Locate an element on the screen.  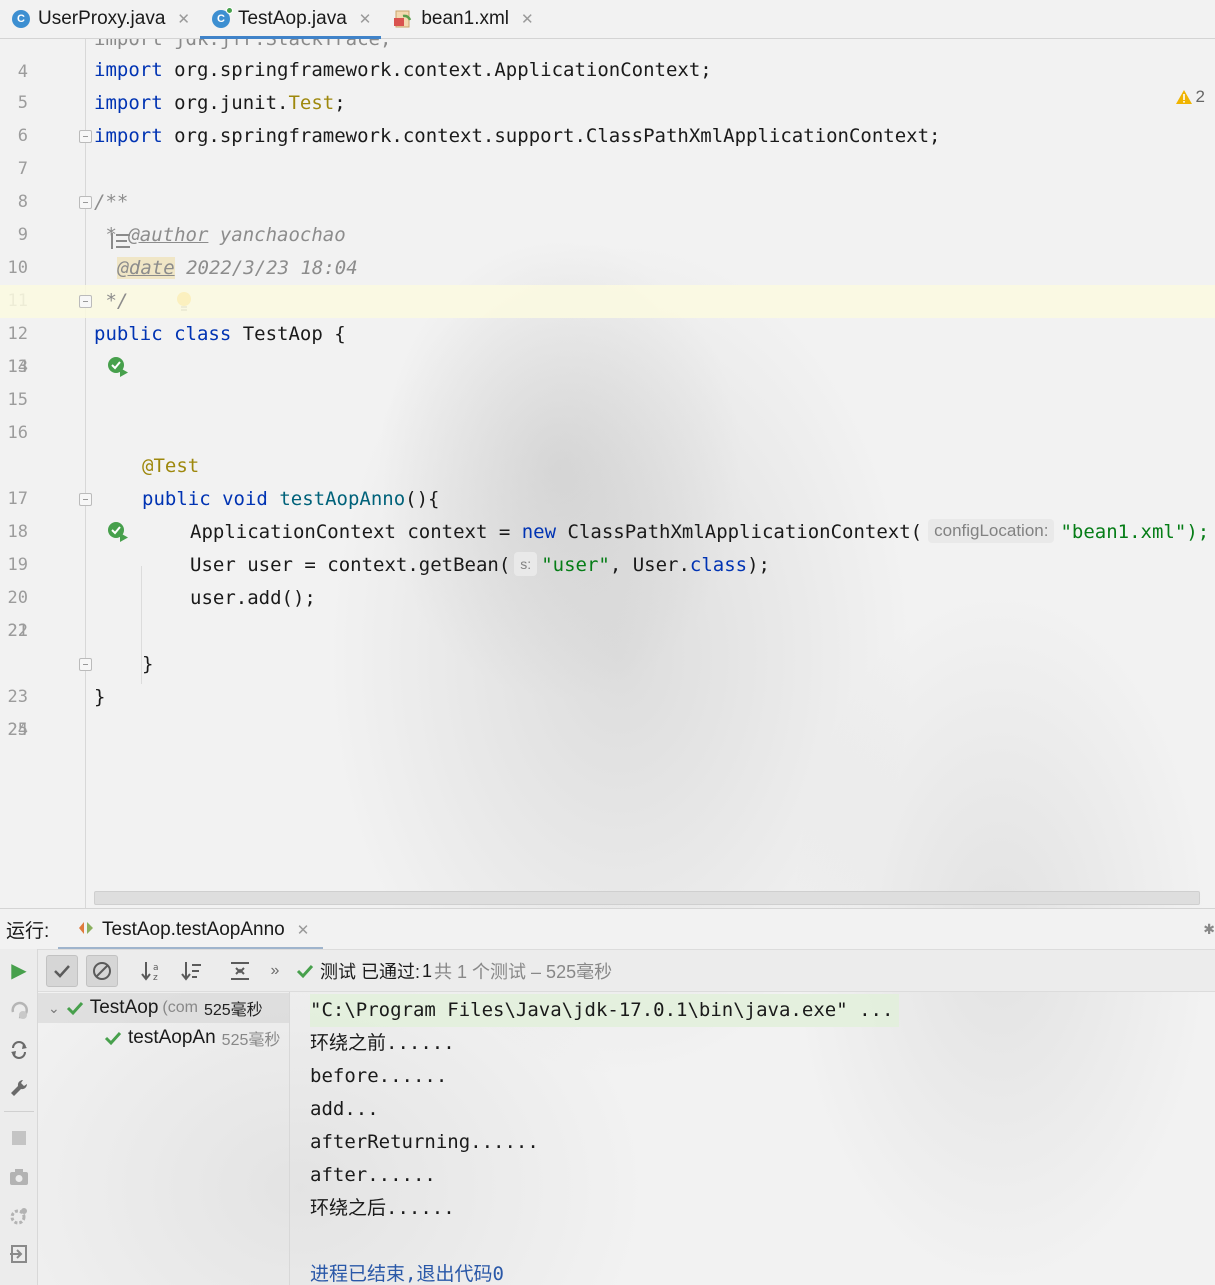
more-actions-icon: » is located at coordinates (275, 971).